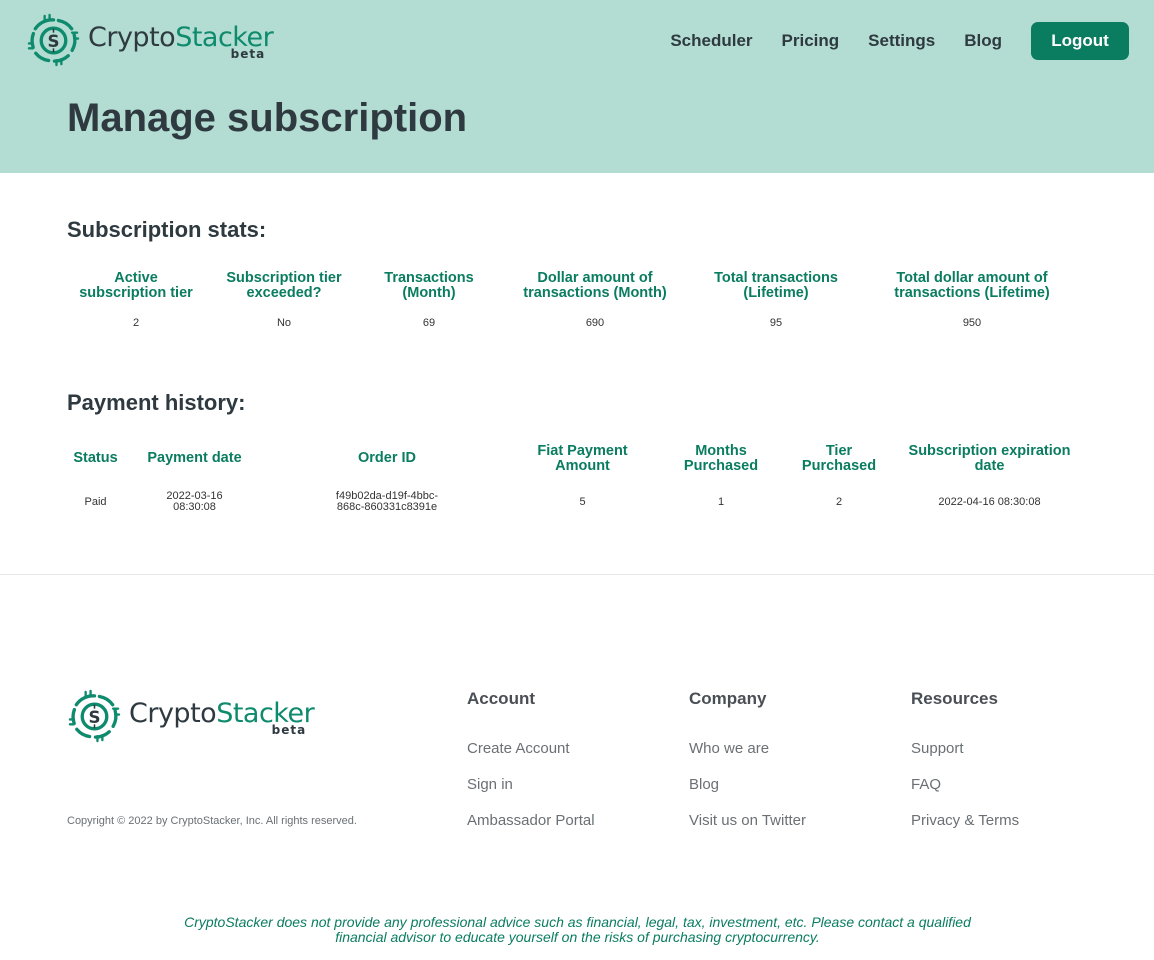  I want to click on footer-link-ambassador-portal: Ambassador Portal, so click(531, 820).